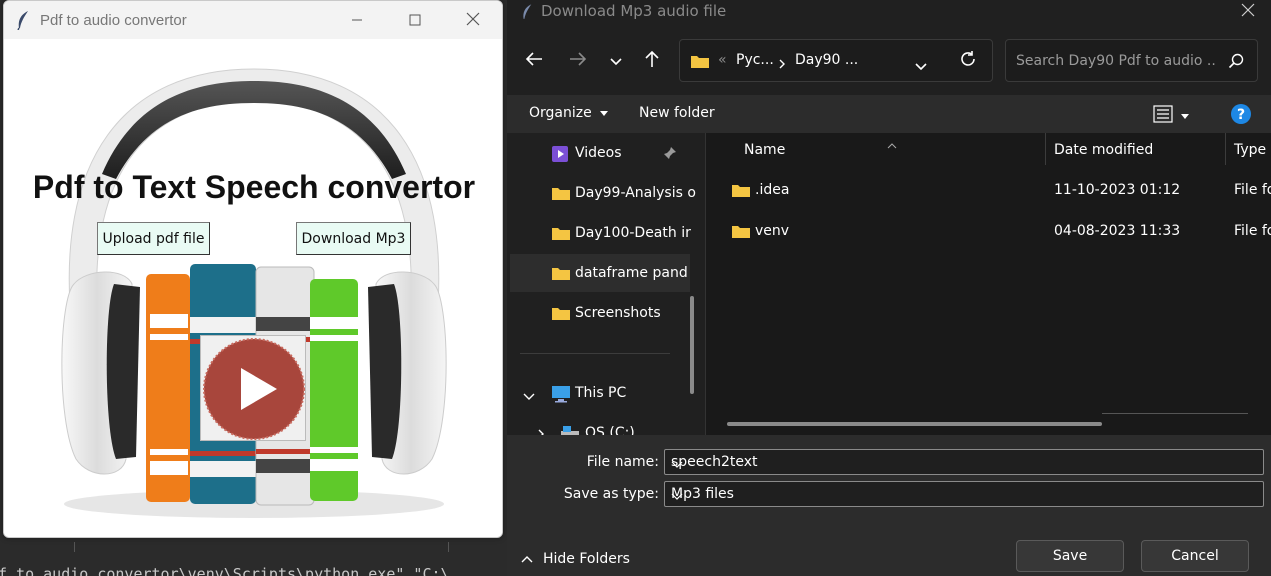 The image size is (1271, 576). I want to click on nav-item-dataframe: dataframe pand, so click(600, 273).